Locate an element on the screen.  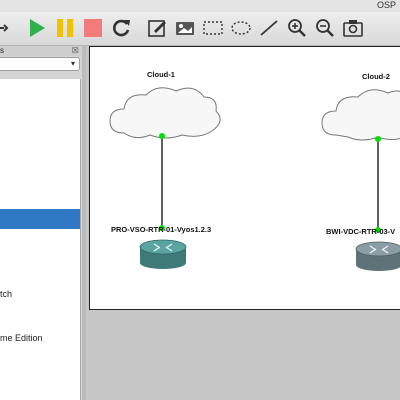
node-label: BWI-VDC-RTR-03-V is located at coordinates (360, 231).